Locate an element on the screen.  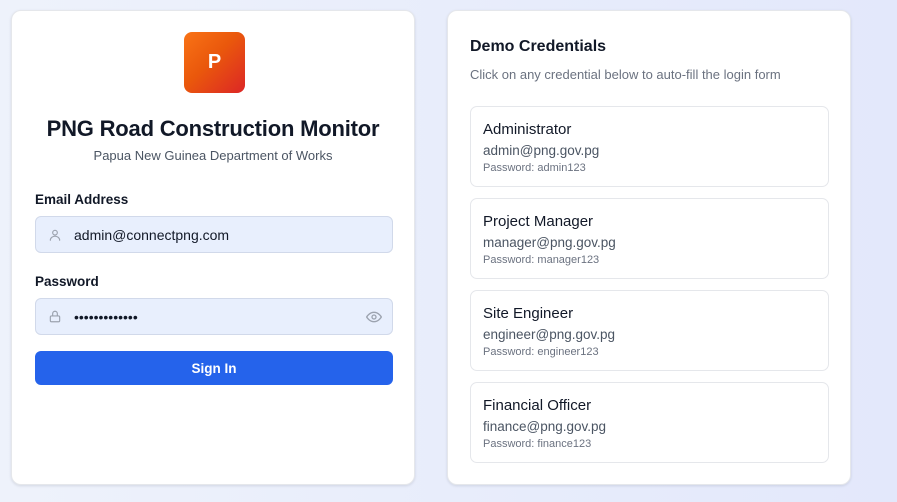
credential-password: Password: manager123 is located at coordinates (541, 260).